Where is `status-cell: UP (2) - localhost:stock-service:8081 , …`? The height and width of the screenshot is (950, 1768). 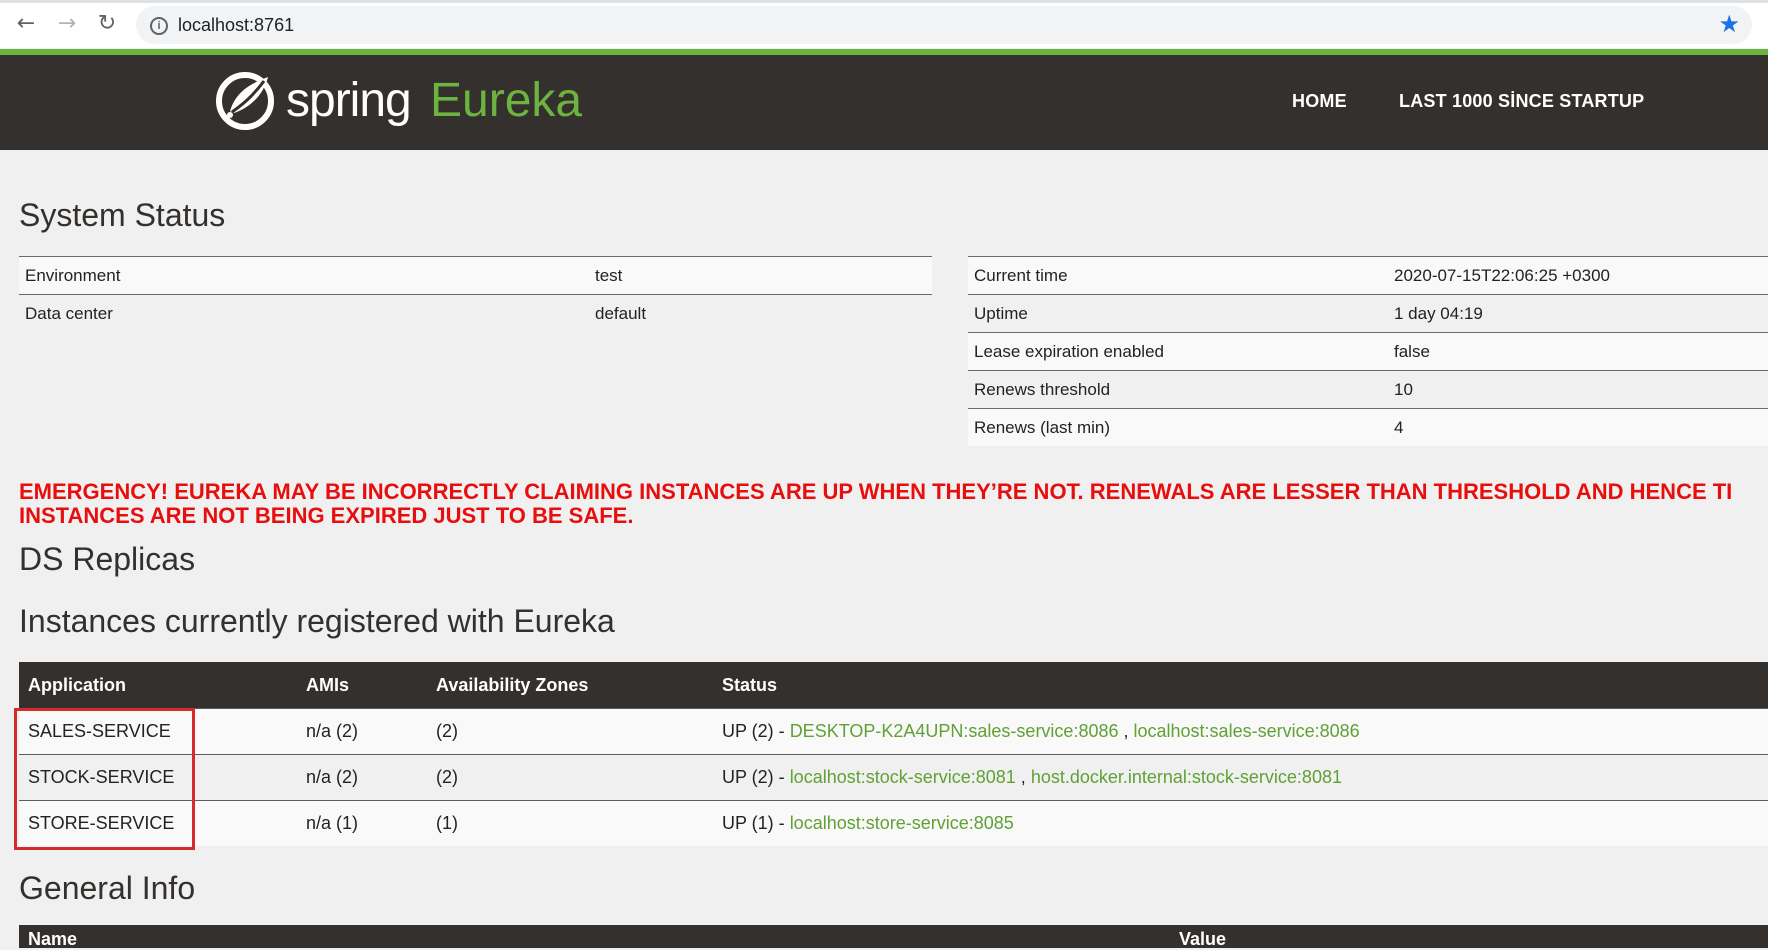 status-cell: UP (2) - localhost:stock-service:8081 , … is located at coordinates (1240, 777).